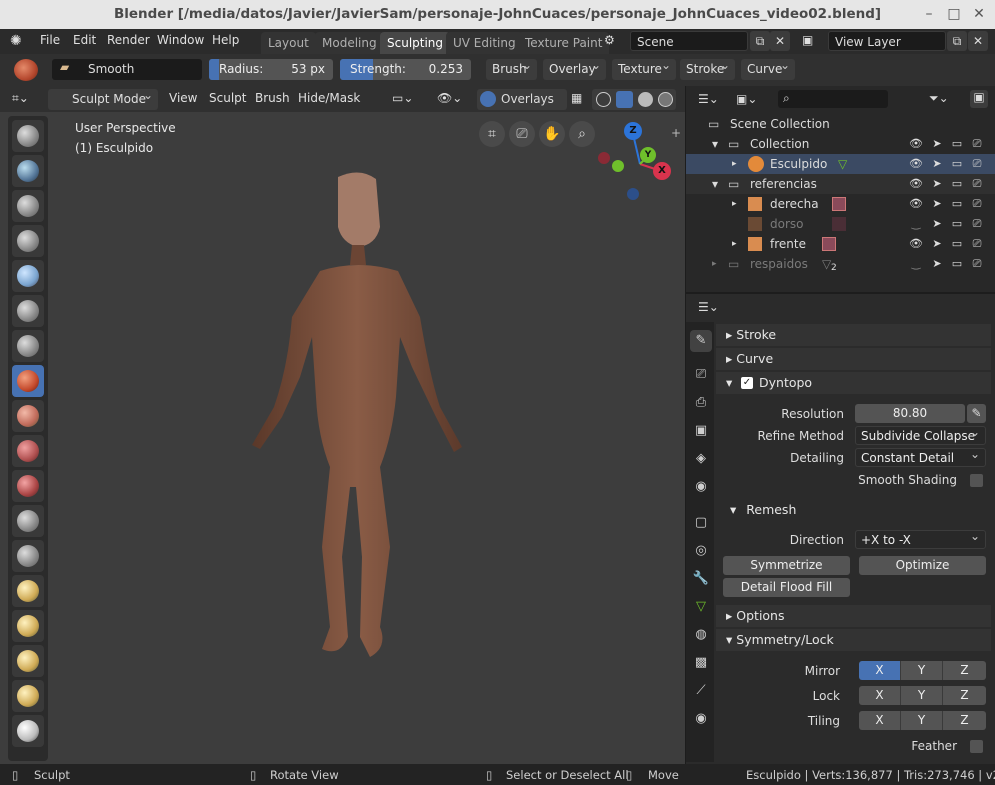 The image size is (995, 785). What do you see at coordinates (780, 41) in the screenshot?
I see `scene-close-icon: ✕` at bounding box center [780, 41].